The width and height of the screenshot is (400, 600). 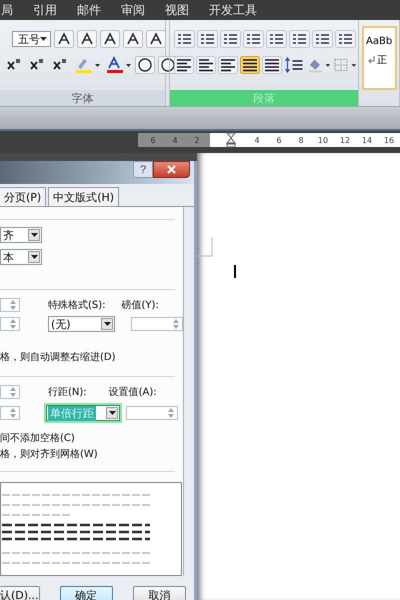 I want to click on dialog-button: 确定, so click(x=86, y=593).